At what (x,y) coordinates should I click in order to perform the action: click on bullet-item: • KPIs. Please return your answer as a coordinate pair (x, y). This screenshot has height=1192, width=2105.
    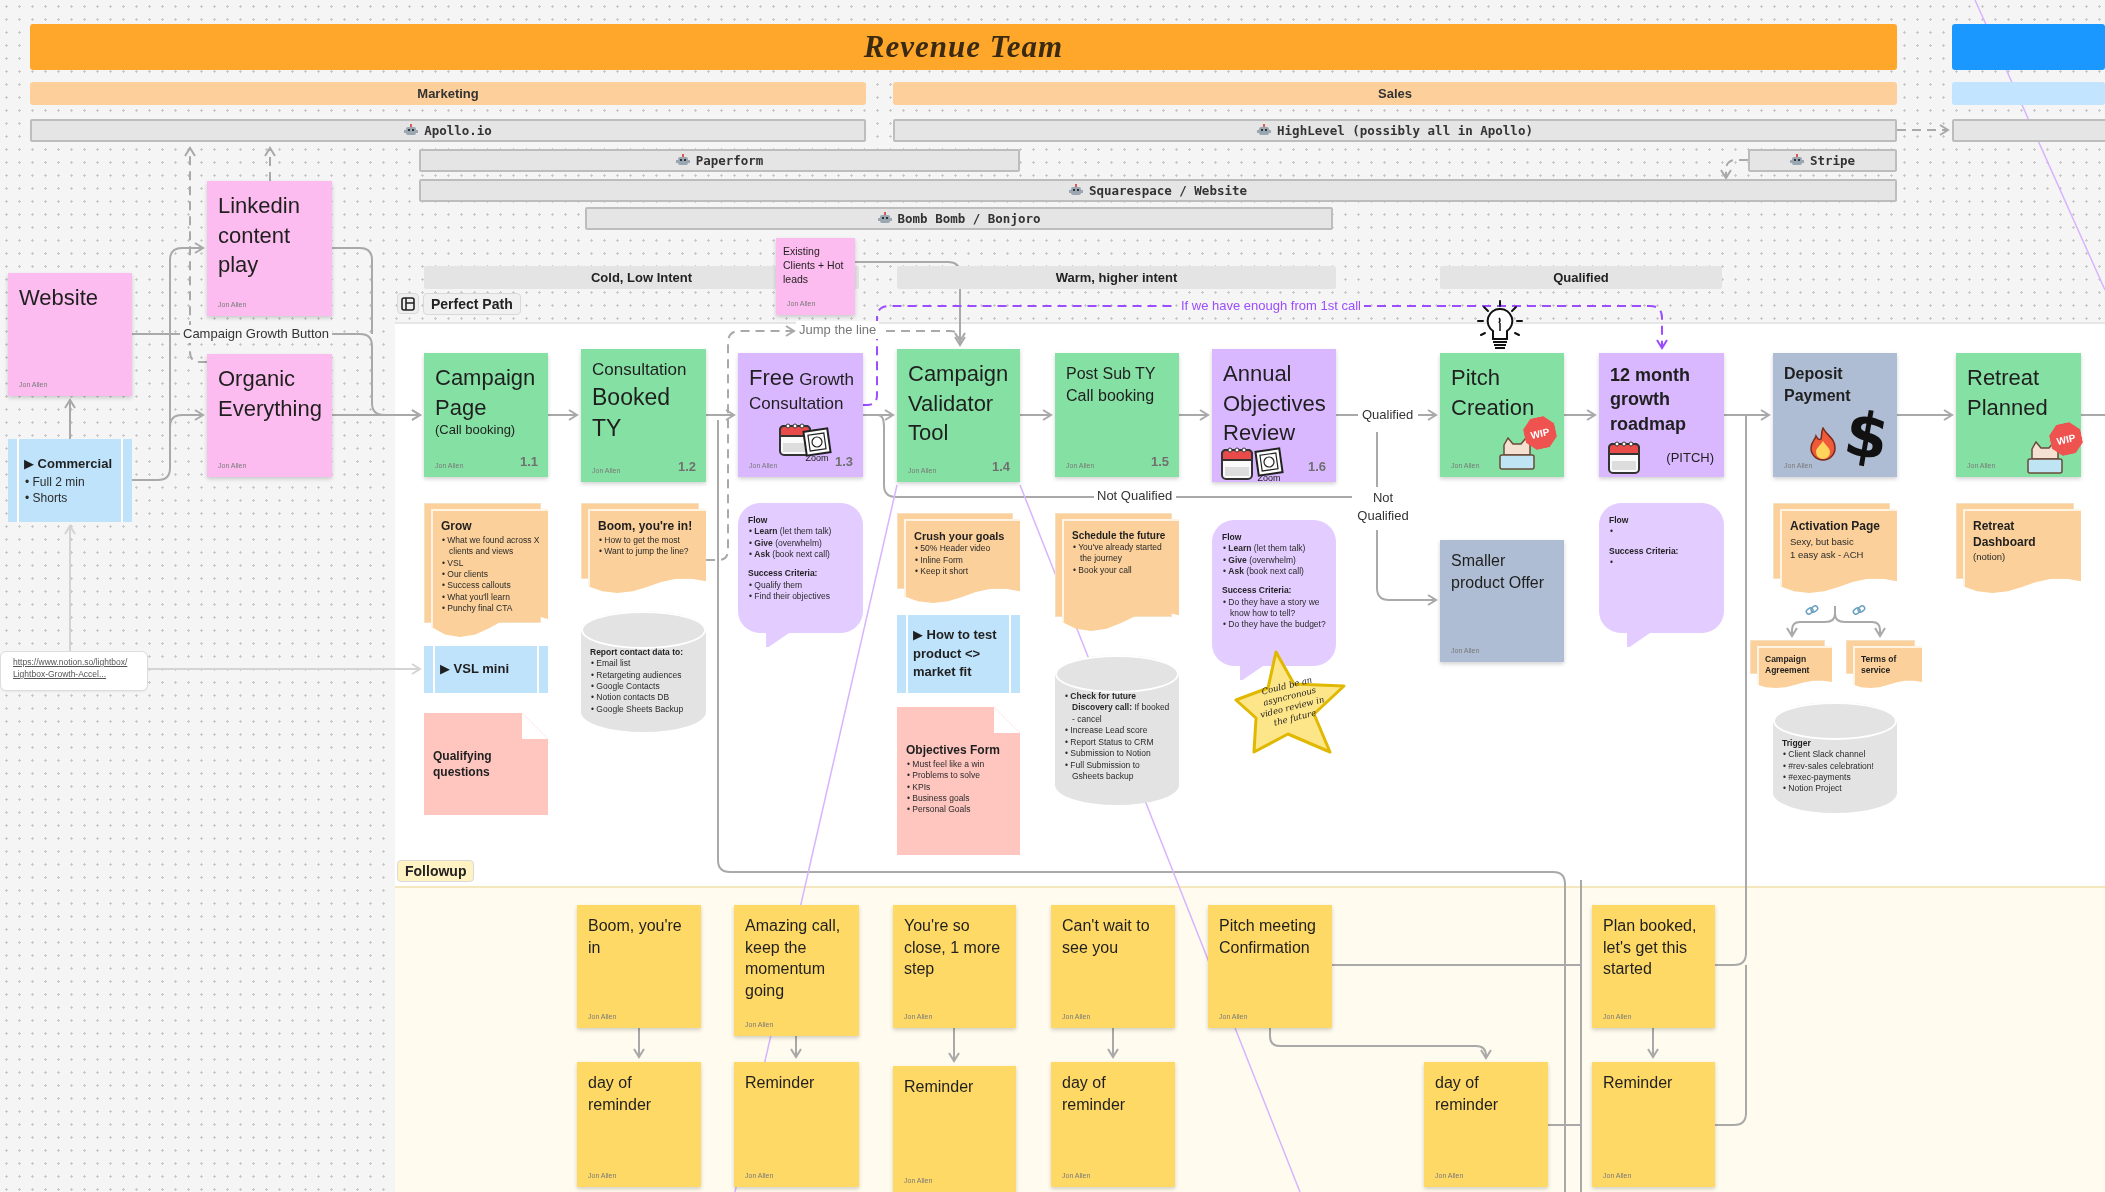
    Looking at the image, I should click on (919, 787).